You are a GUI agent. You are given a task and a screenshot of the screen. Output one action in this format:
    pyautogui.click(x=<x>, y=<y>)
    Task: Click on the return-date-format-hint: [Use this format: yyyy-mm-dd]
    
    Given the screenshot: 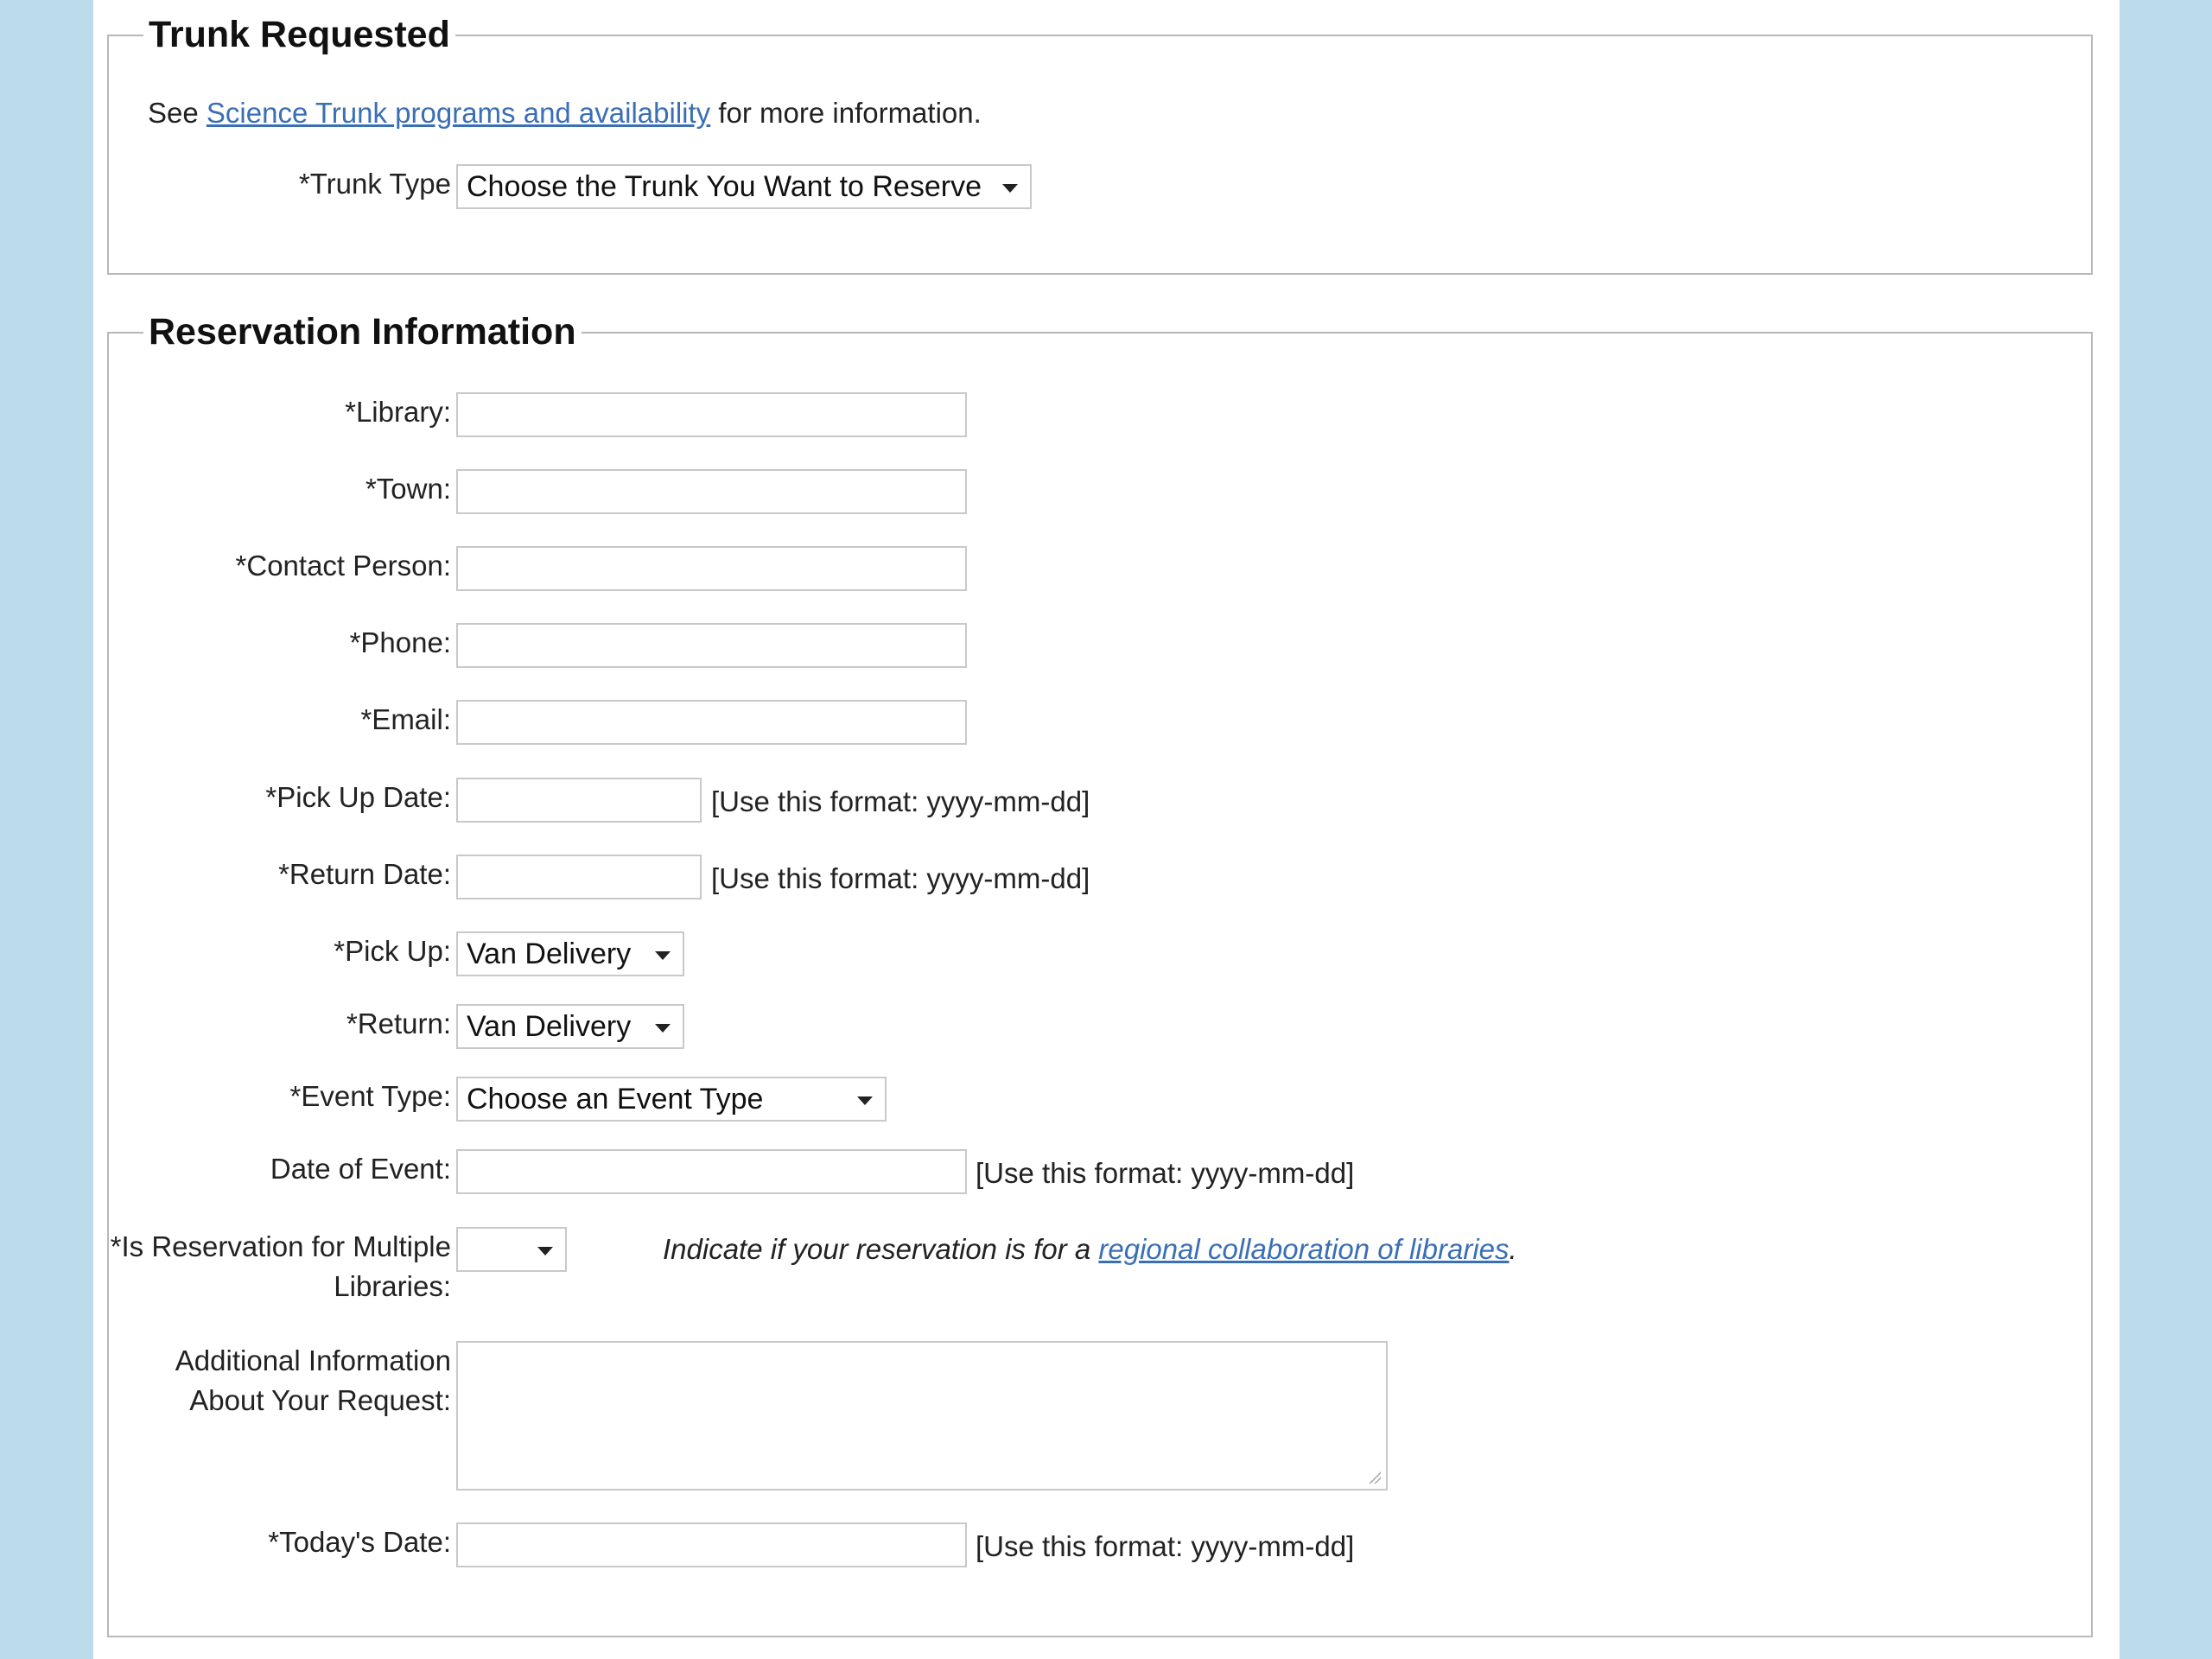 What is the action you would take?
    pyautogui.click(x=901, y=878)
    